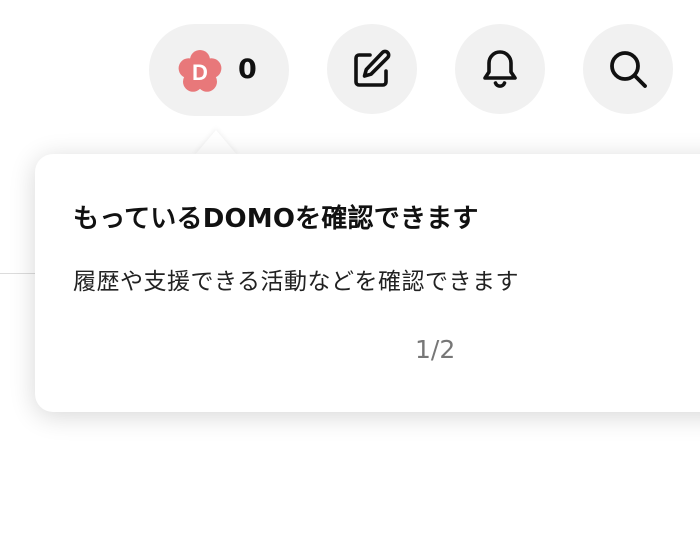 The width and height of the screenshot is (700, 560). I want to click on search-button, so click(628, 69).